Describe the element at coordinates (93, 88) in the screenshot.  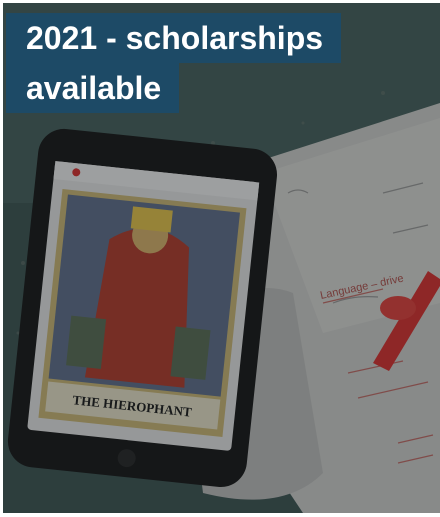
I see `card-title-line-2: available` at that location.